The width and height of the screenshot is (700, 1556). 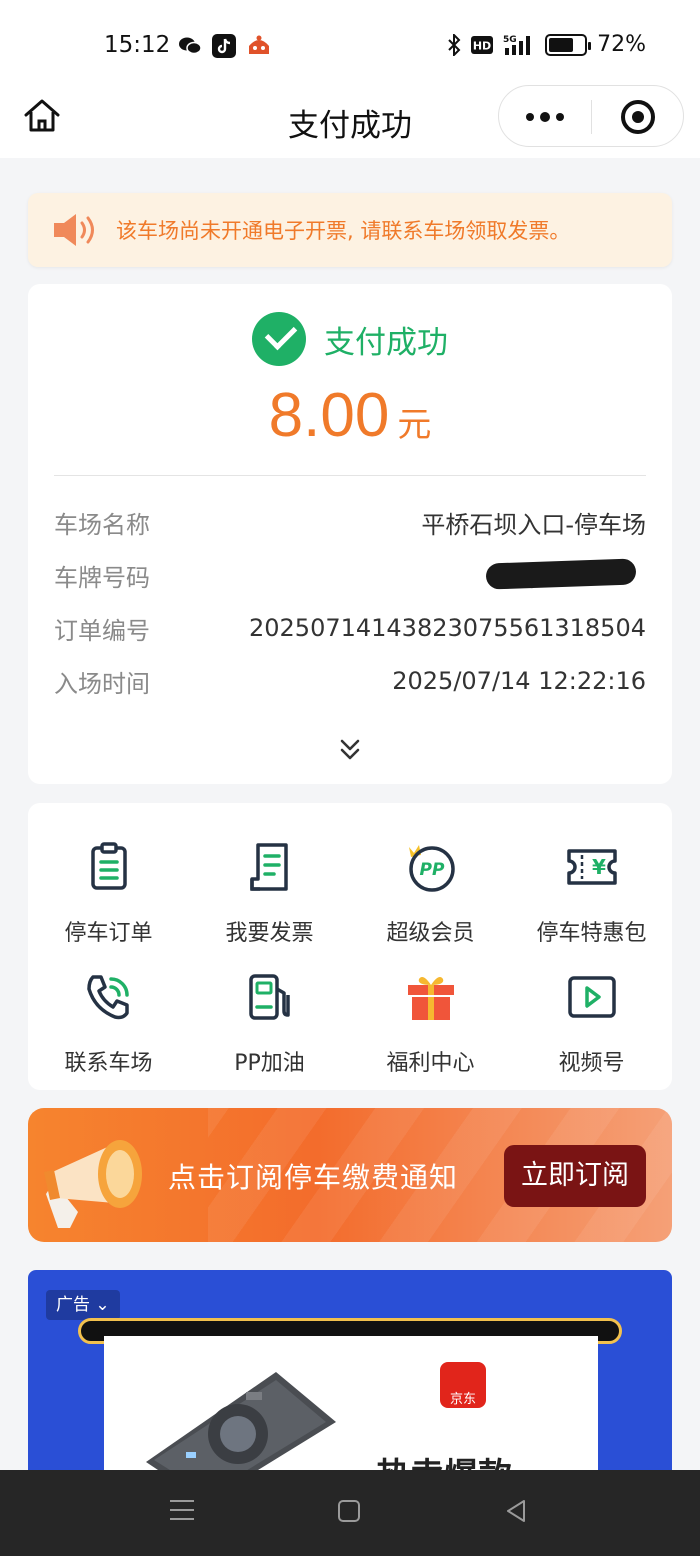 What do you see at coordinates (447, 628) in the screenshot?
I see `detail-value: 20250714143823075561318504` at bounding box center [447, 628].